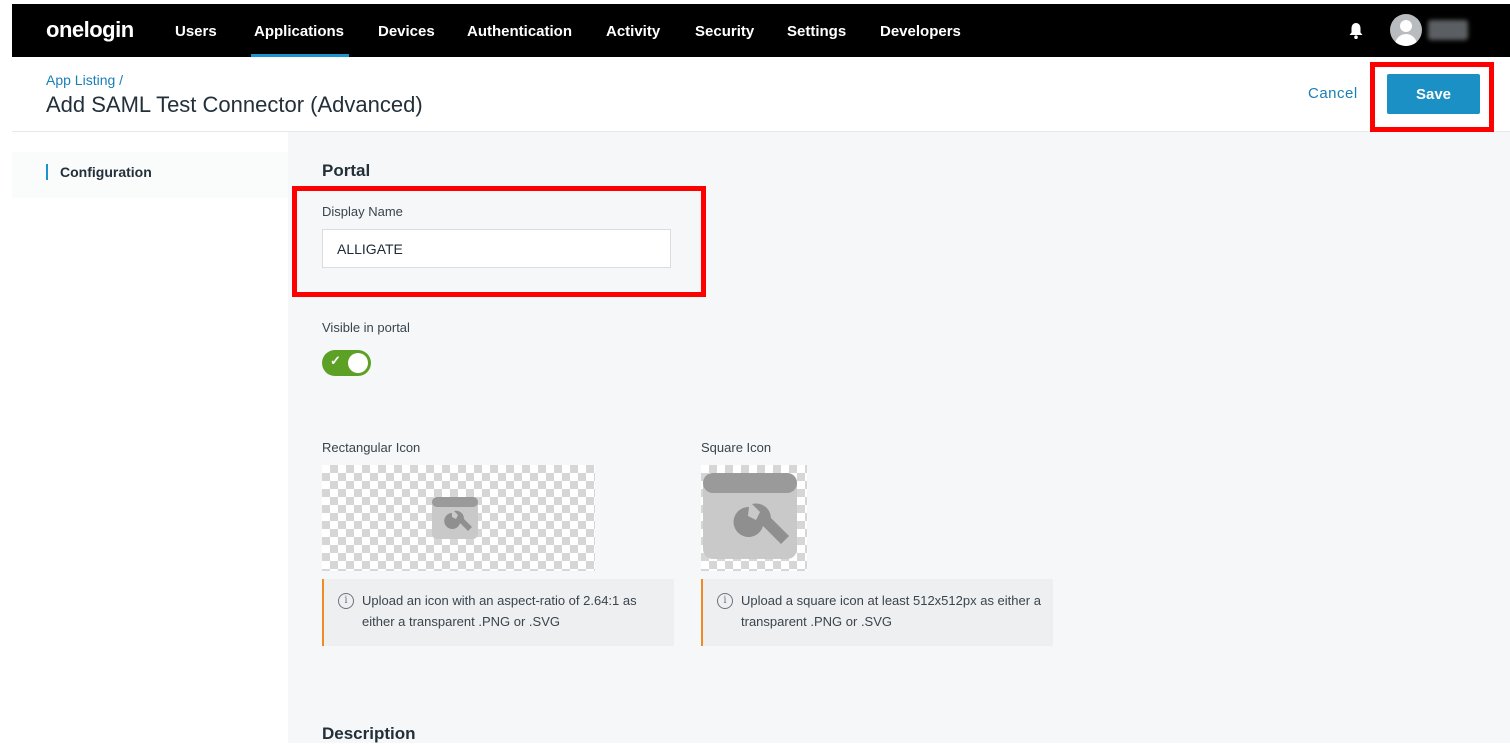 The width and height of the screenshot is (1510, 744). Describe the element at coordinates (369, 733) in the screenshot. I see `description-section-title: Description` at that location.